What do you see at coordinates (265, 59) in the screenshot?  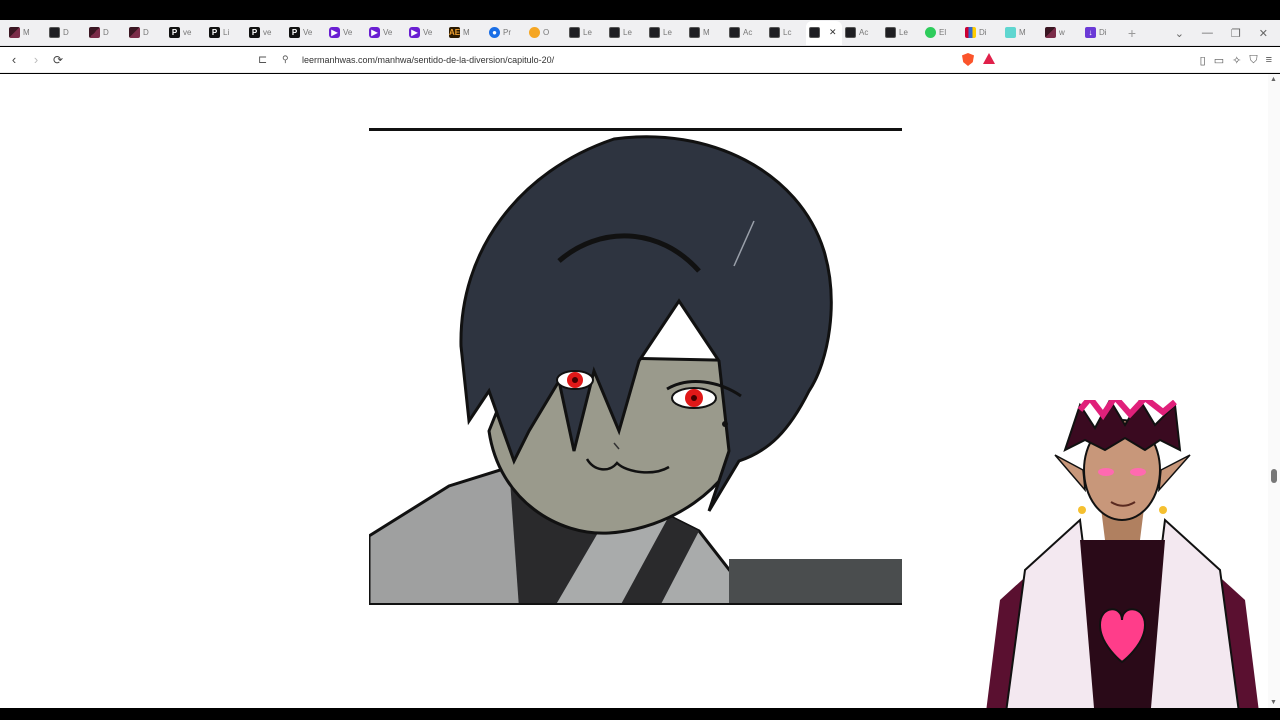 I see `bookmark-icon: ⊏` at bounding box center [265, 59].